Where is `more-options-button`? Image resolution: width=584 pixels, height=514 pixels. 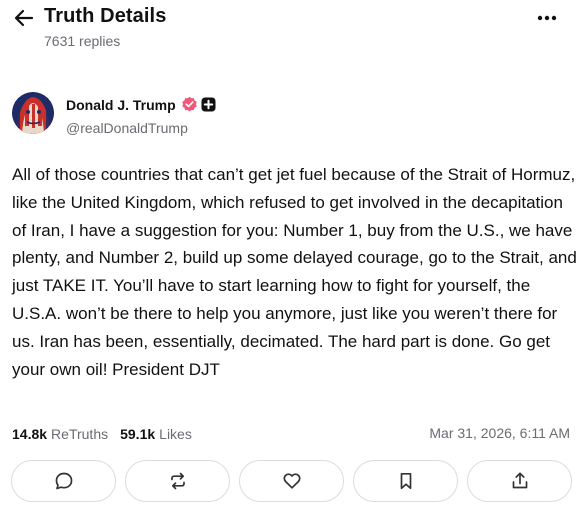
more-options-button is located at coordinates (547, 18).